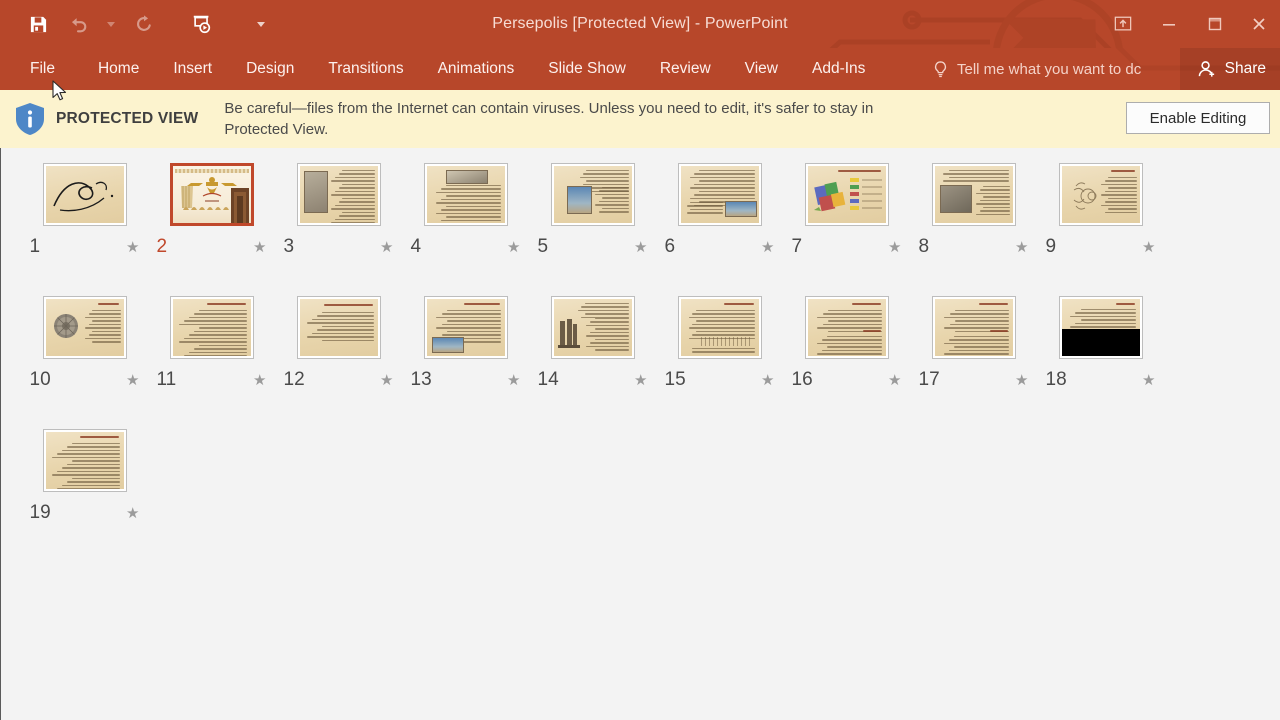 The image size is (1280, 720). What do you see at coordinates (84, 495) in the screenshot?
I see `slide-cell: 19 ★` at bounding box center [84, 495].